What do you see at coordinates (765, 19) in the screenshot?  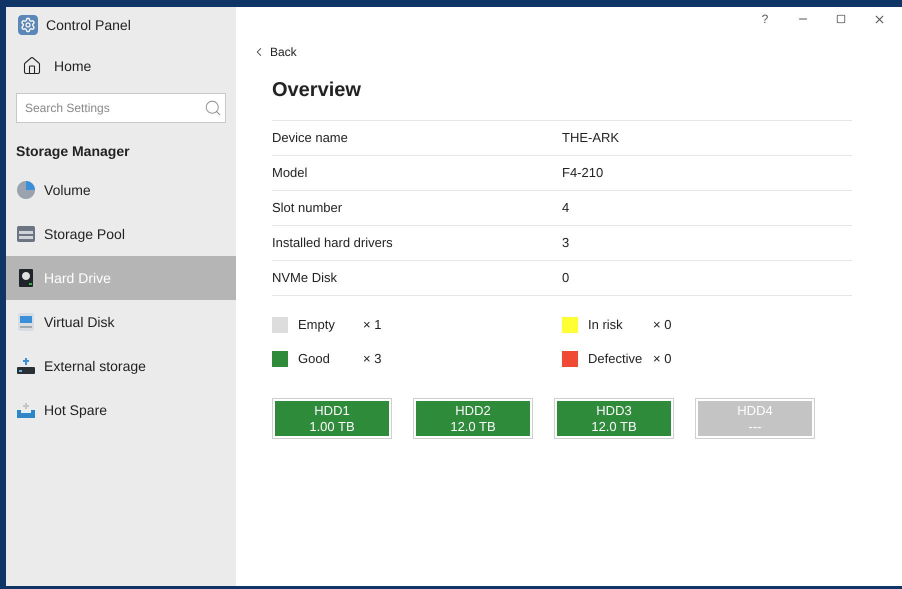 I see `help-button: ?` at bounding box center [765, 19].